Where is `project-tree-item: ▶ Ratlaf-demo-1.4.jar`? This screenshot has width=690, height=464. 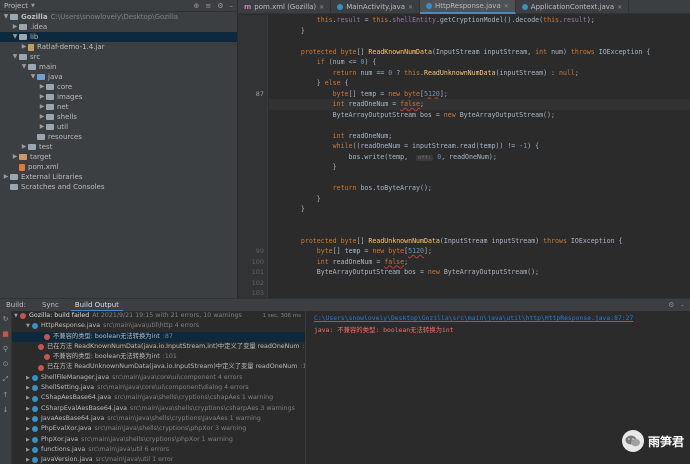 project-tree-item: ▶ Ratlaf-demo-1.4.jar is located at coordinates (118, 47).